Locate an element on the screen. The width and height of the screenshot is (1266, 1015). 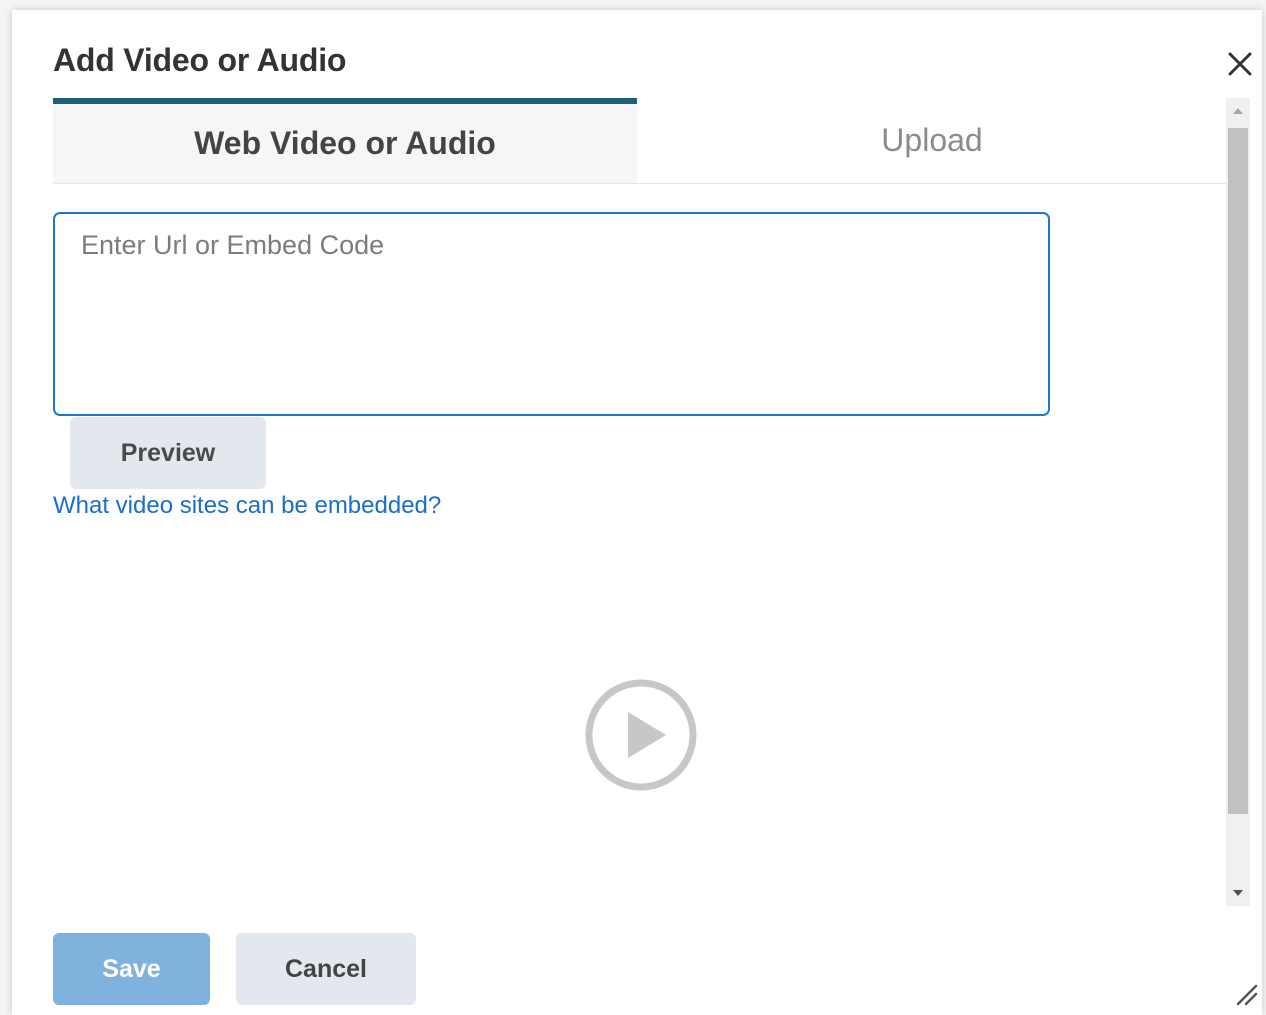
scrollbar-thumb is located at coordinates (1238, 471).